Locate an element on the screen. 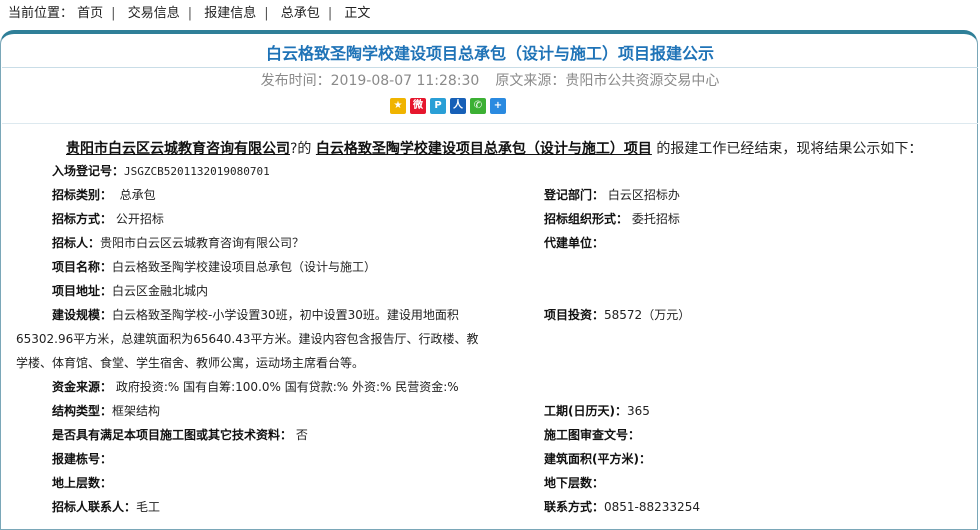 The image size is (980, 530). reg-dept-value: 白云区招标办 is located at coordinates (643, 195).